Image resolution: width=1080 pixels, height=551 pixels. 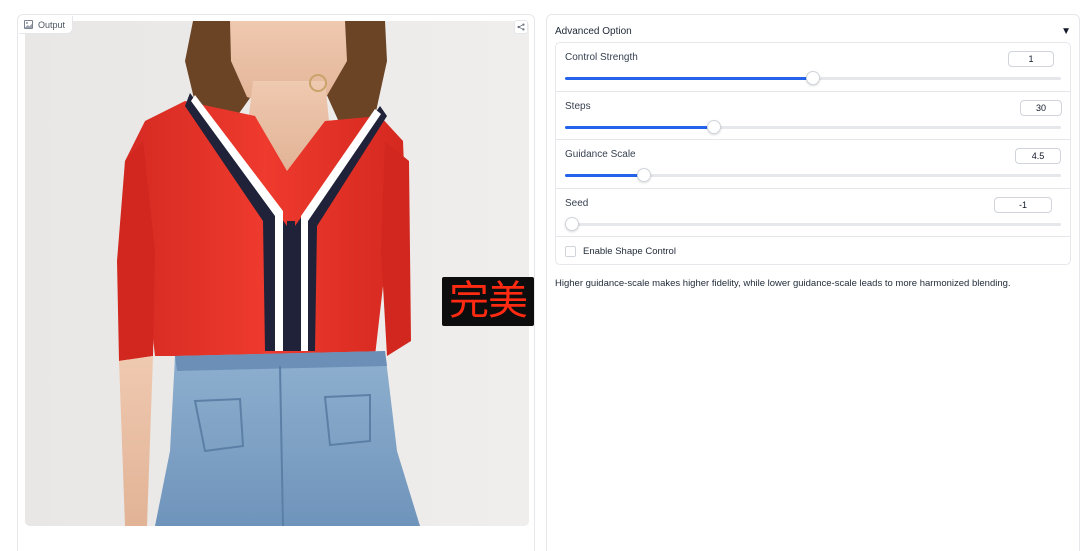 I want to click on seed-input: -1, so click(x=1023, y=204).